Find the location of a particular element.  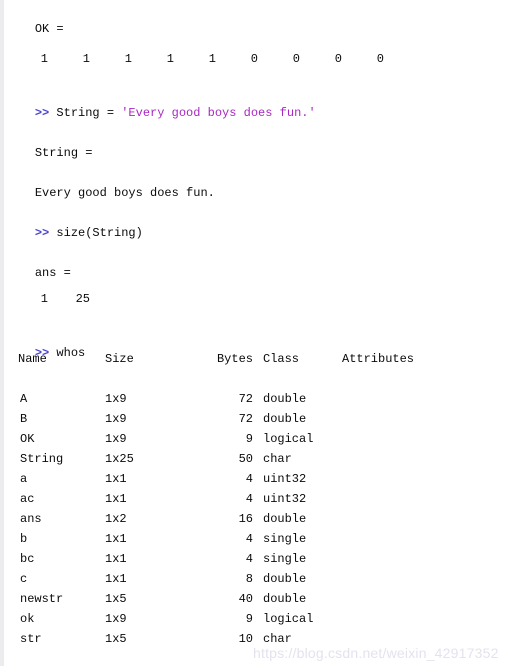

ans-value-cell: 25 is located at coordinates (82, 299).